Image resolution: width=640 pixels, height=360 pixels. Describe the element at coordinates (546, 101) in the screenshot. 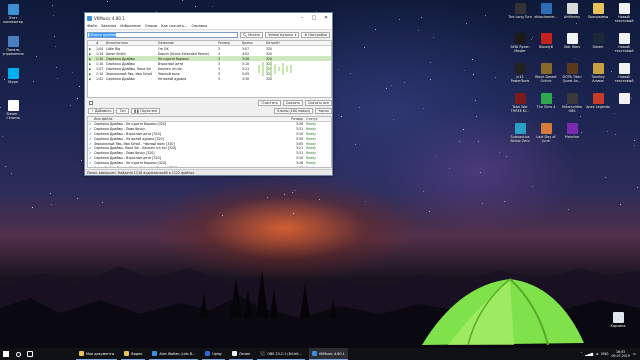

I see `desktop-shortcut-icon: The Sims 4` at that location.